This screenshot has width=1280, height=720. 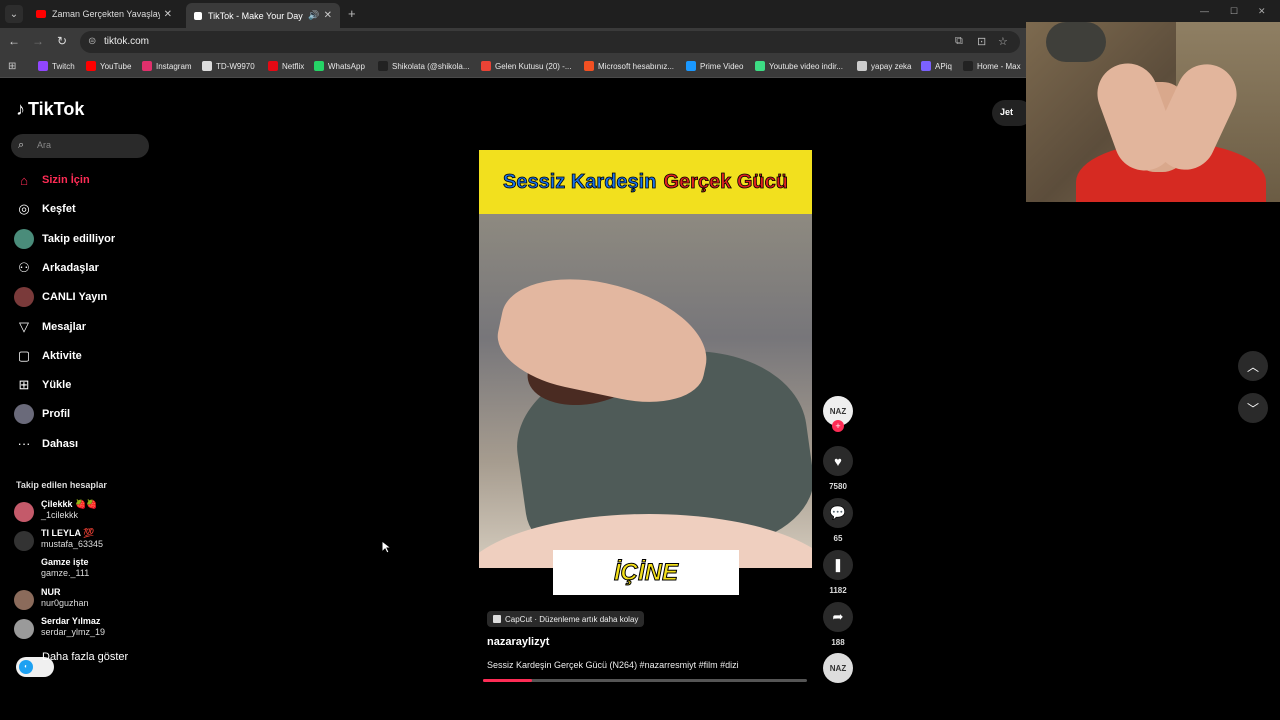 What do you see at coordinates (64, 239) in the screenshot?
I see `sidebar-item: Takip edilliyor` at bounding box center [64, 239].